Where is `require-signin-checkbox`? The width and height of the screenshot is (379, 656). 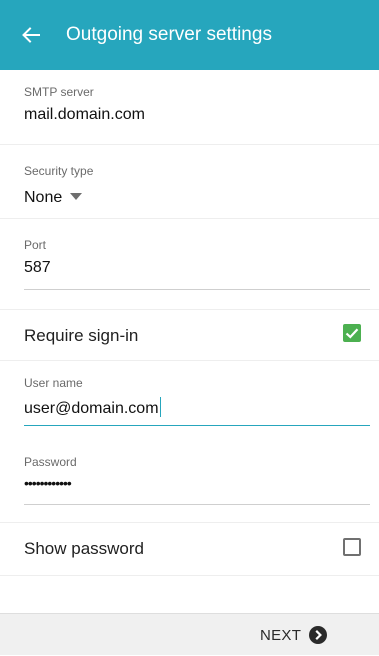 require-signin-checkbox is located at coordinates (352, 333).